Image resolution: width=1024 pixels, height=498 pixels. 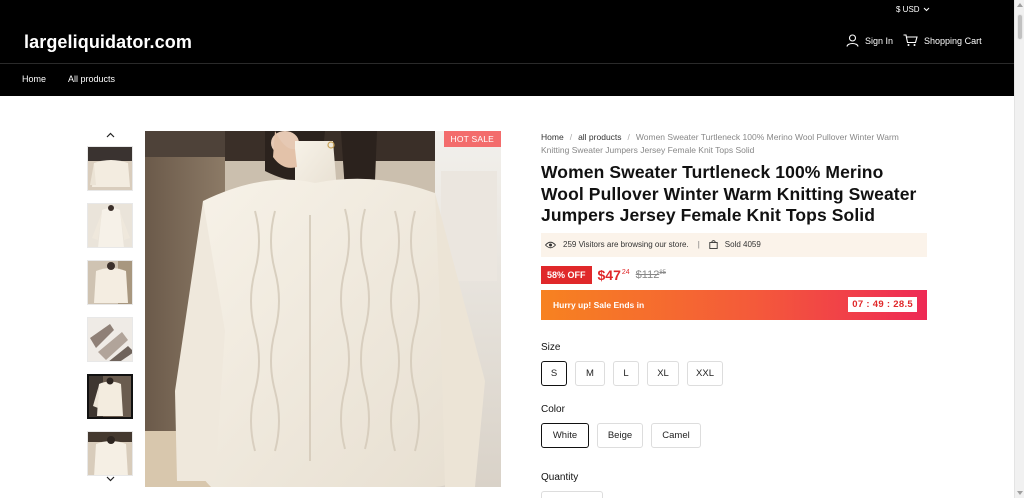 I want to click on thumbnail-list, so click(x=110, y=317).